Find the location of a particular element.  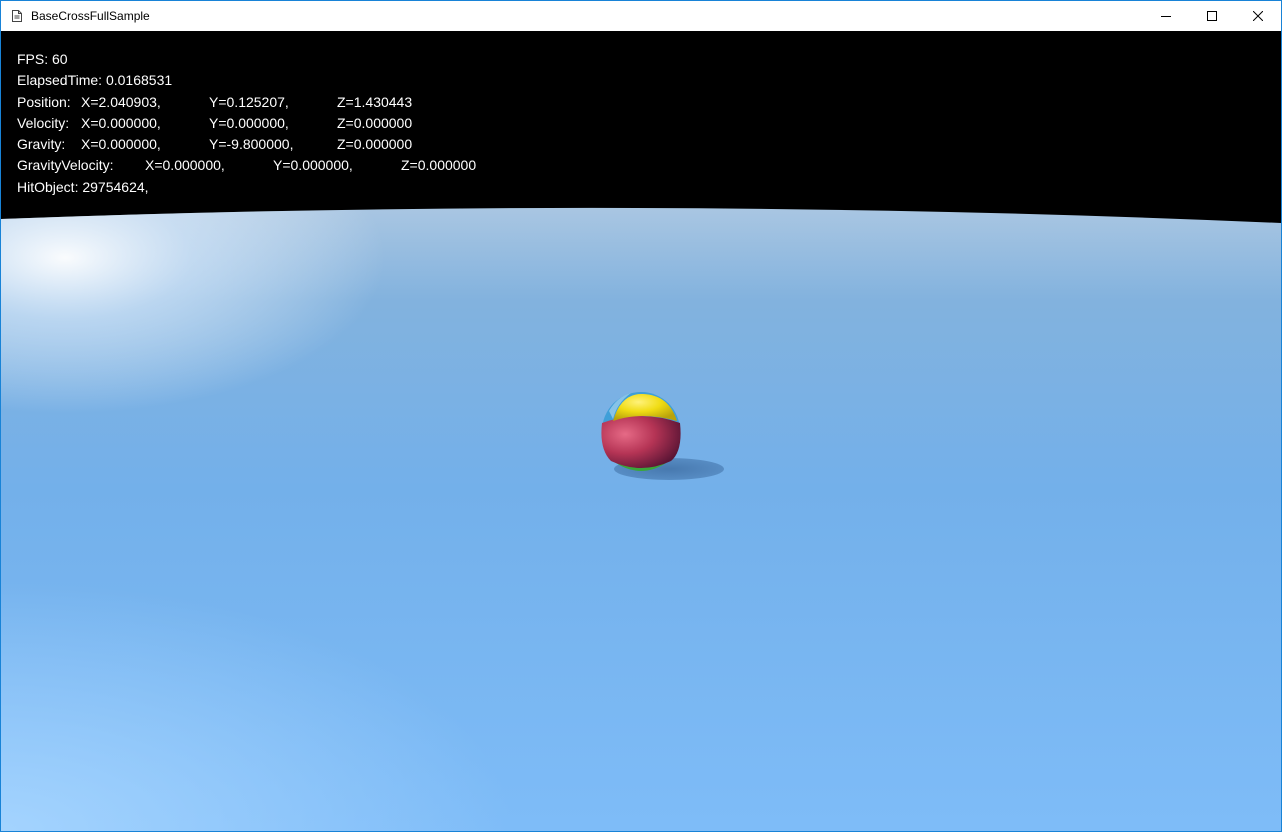

maximize-button is located at coordinates (1212, 16).